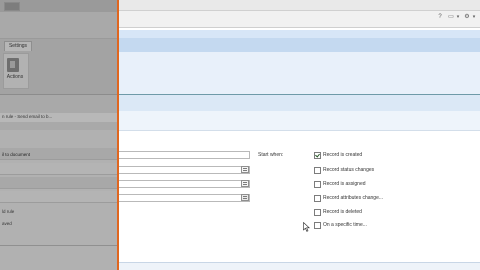  I want to click on record-deleted-checkbox, so click(317, 212).